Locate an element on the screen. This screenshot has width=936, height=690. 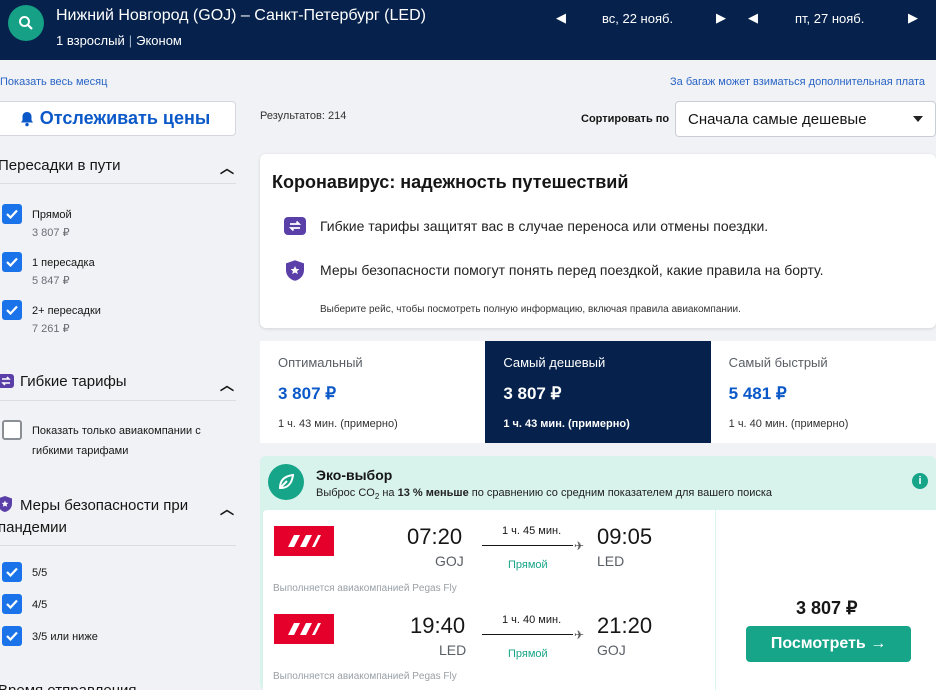
leg1-dep-code: GOJ is located at coordinates (449, 561).